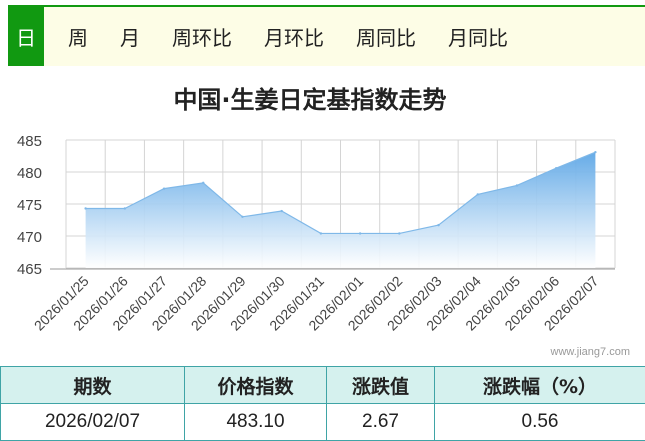  I want to click on summary-header-row: 期数 价格指数 涨跌值 涨跌幅（%）, so click(323, 385).